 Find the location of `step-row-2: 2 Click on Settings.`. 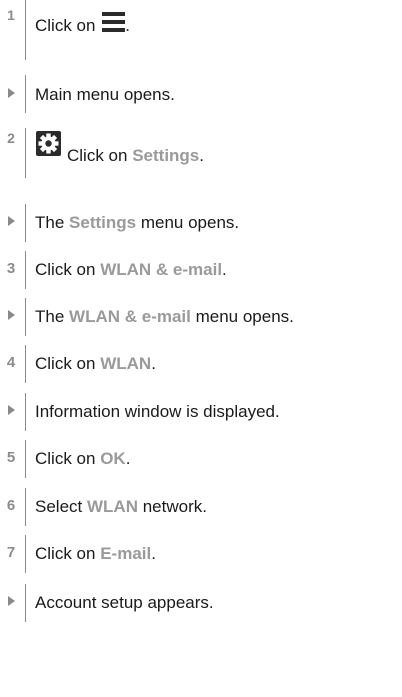

step-row-2: 2 Click on Settings. is located at coordinates (201, 154).